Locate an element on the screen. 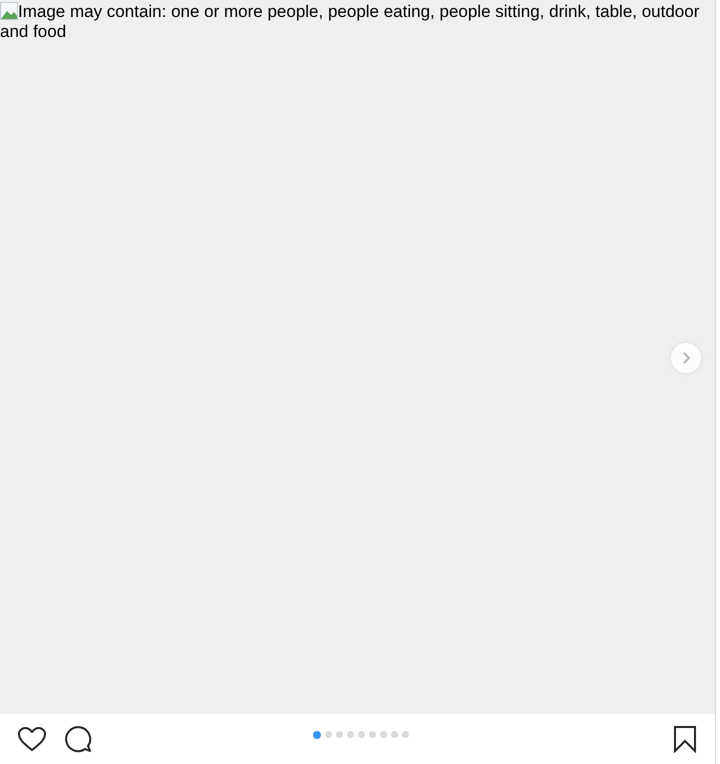 The width and height of the screenshot is (720, 764). bookmark-icon is located at coordinates (685, 739).